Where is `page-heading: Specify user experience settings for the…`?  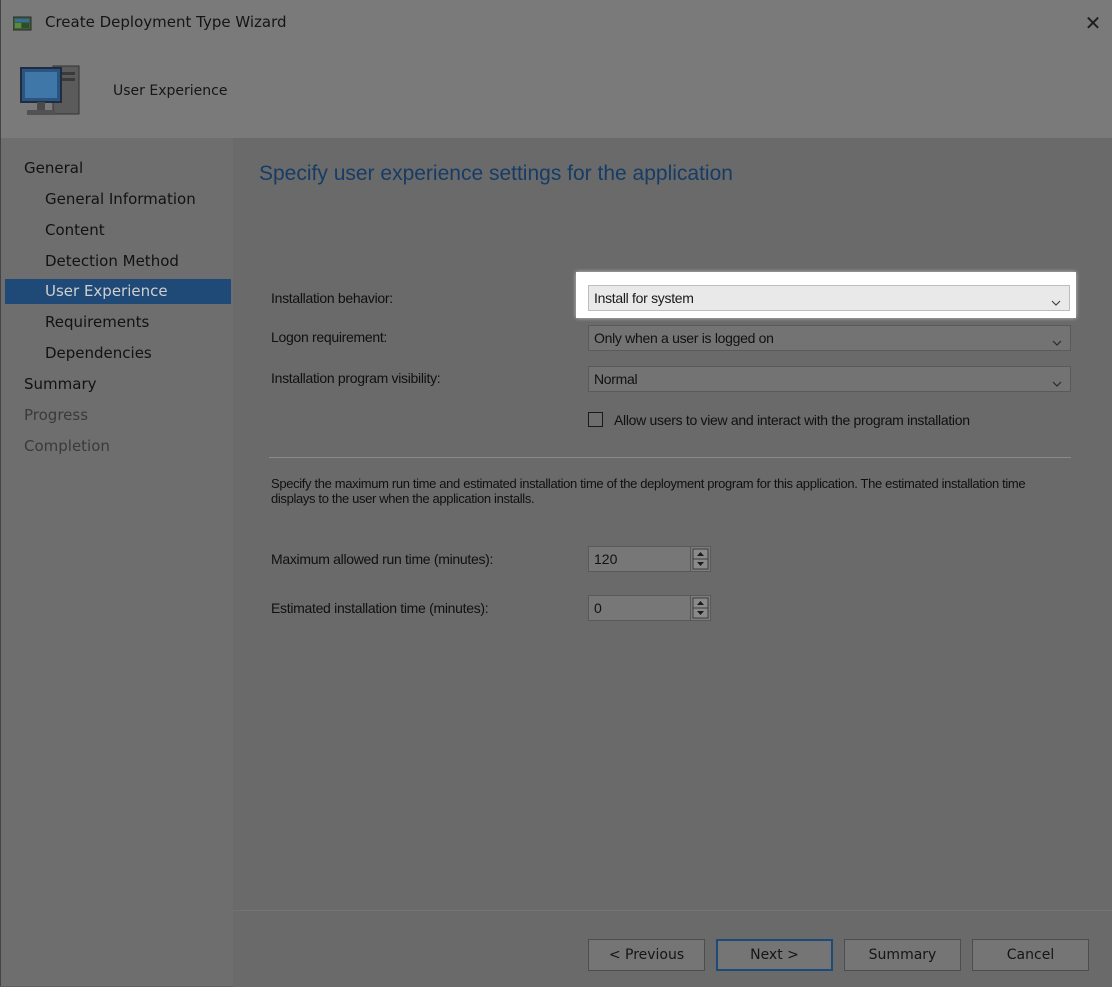
page-heading: Specify user experience settings for the… is located at coordinates (496, 173).